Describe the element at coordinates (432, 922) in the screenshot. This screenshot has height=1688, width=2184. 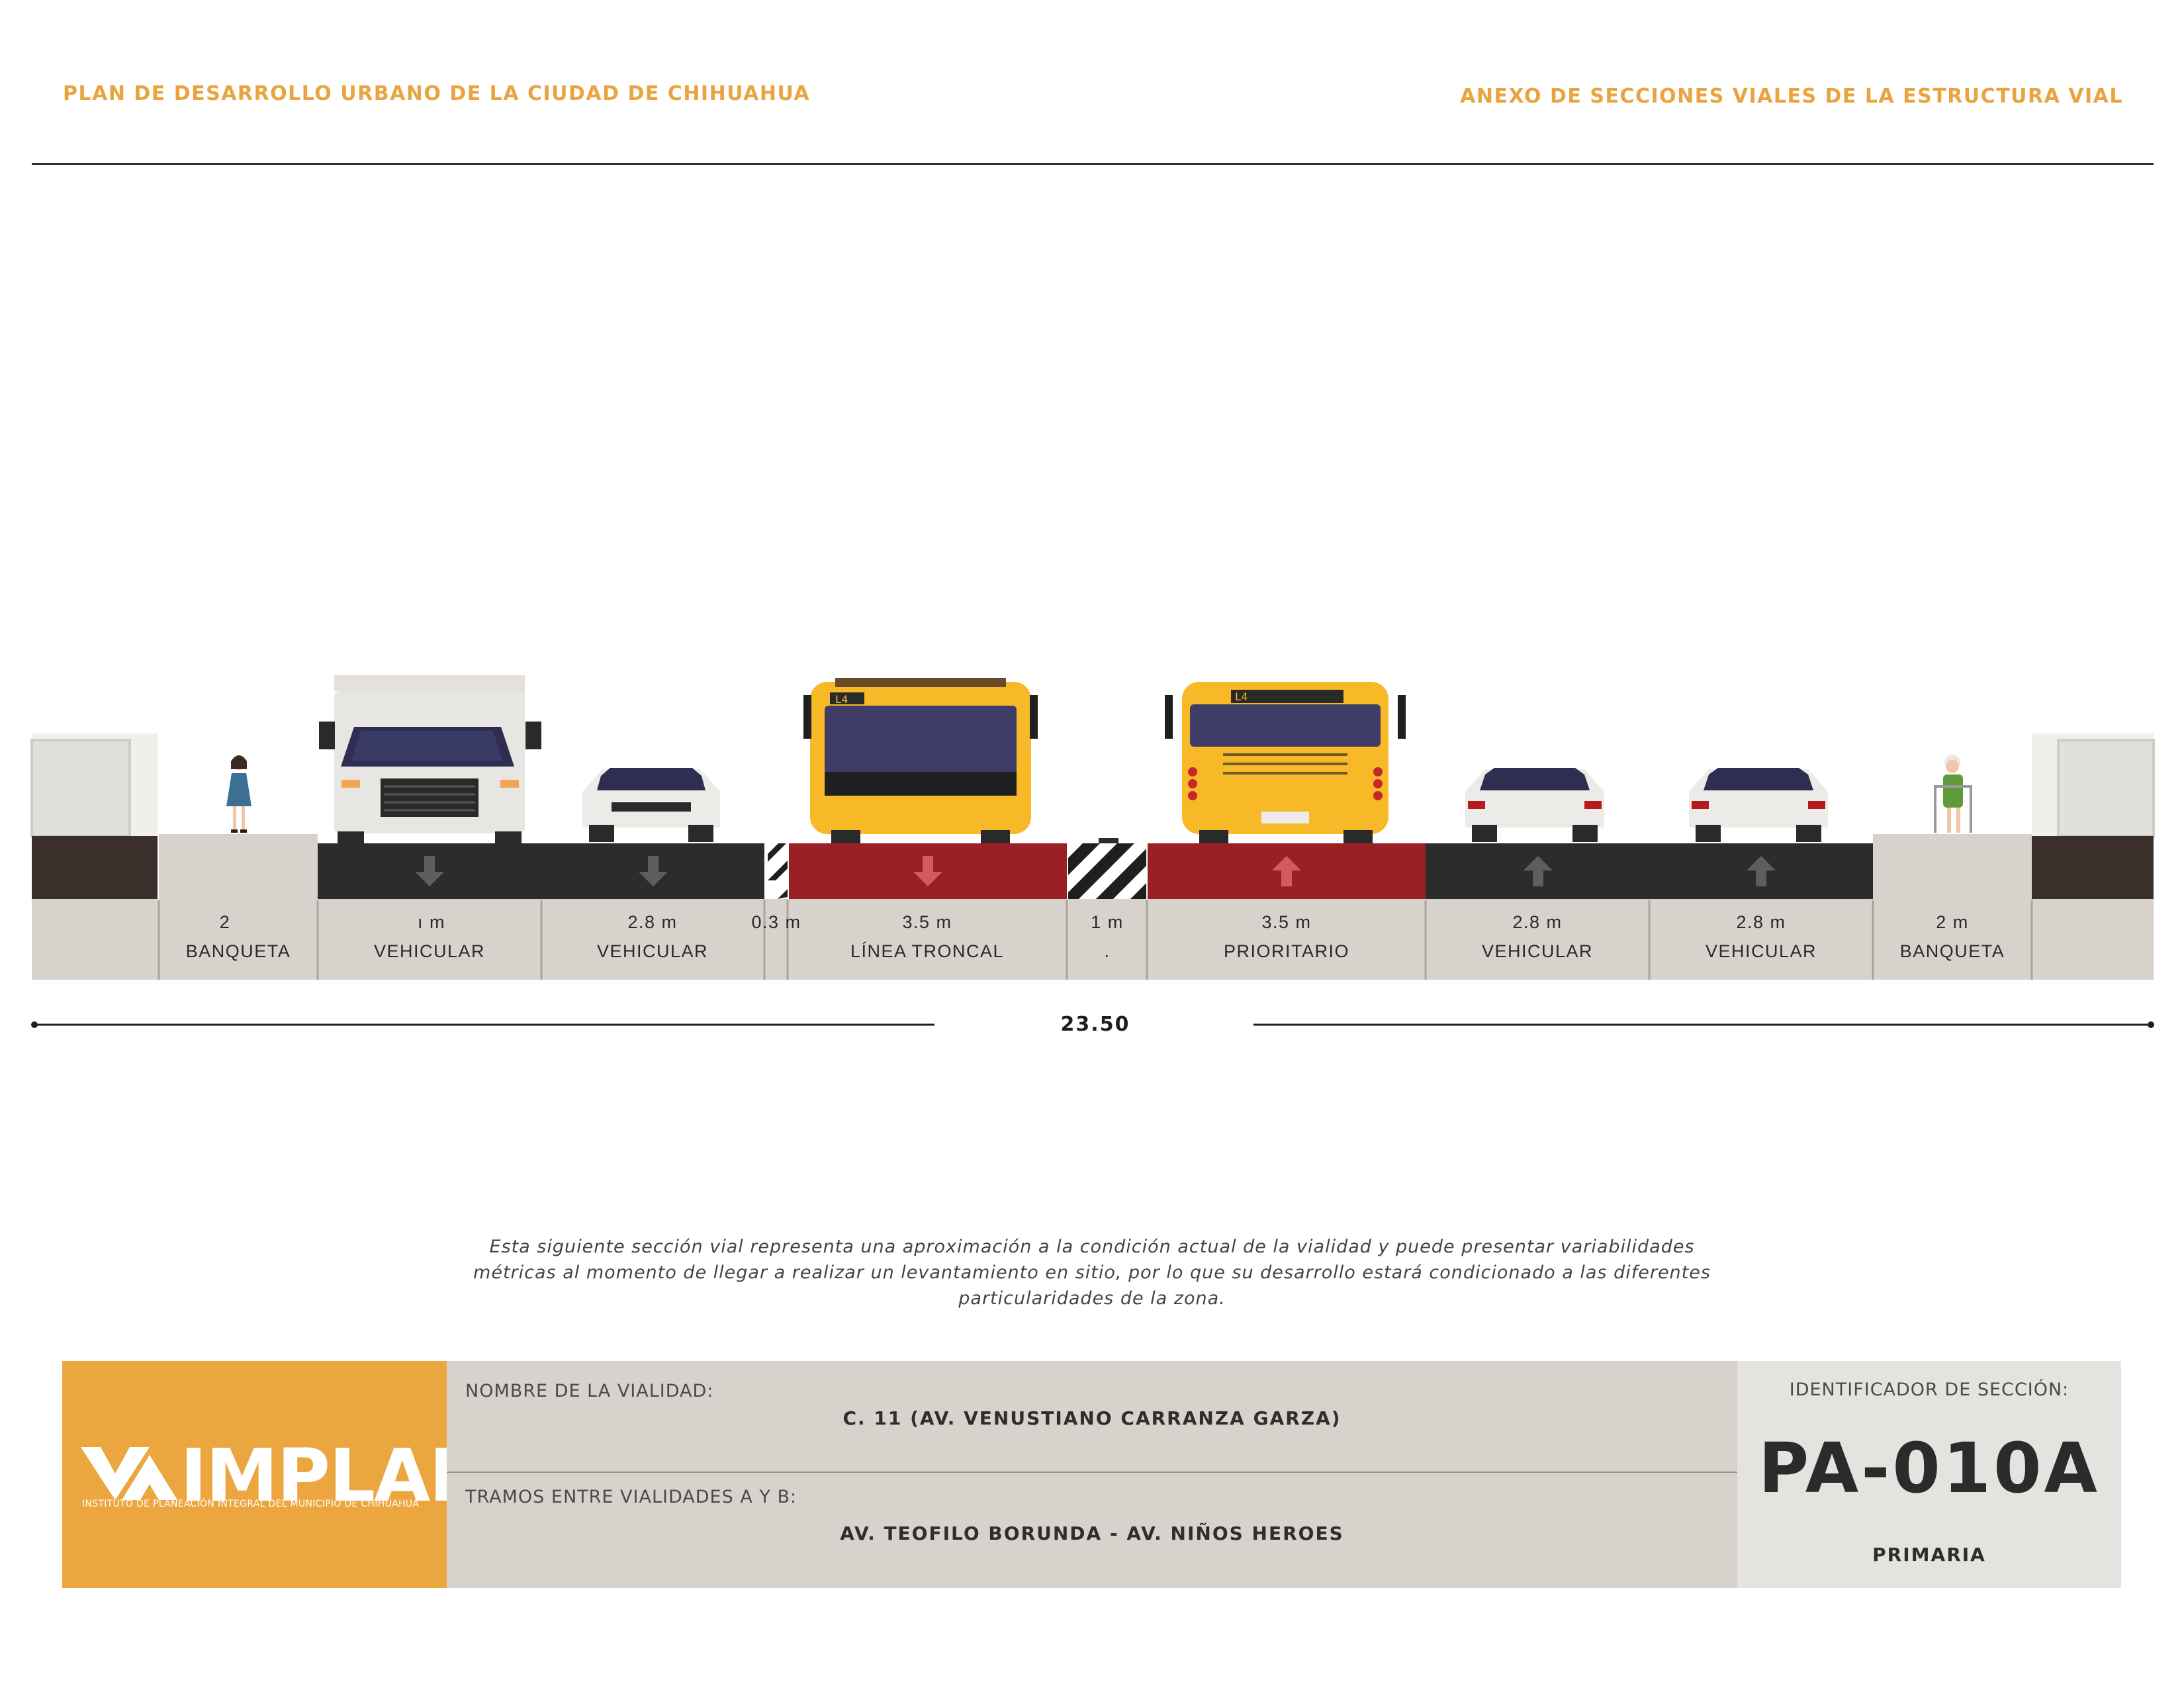
I see `segment-dimension: ı m` at that location.